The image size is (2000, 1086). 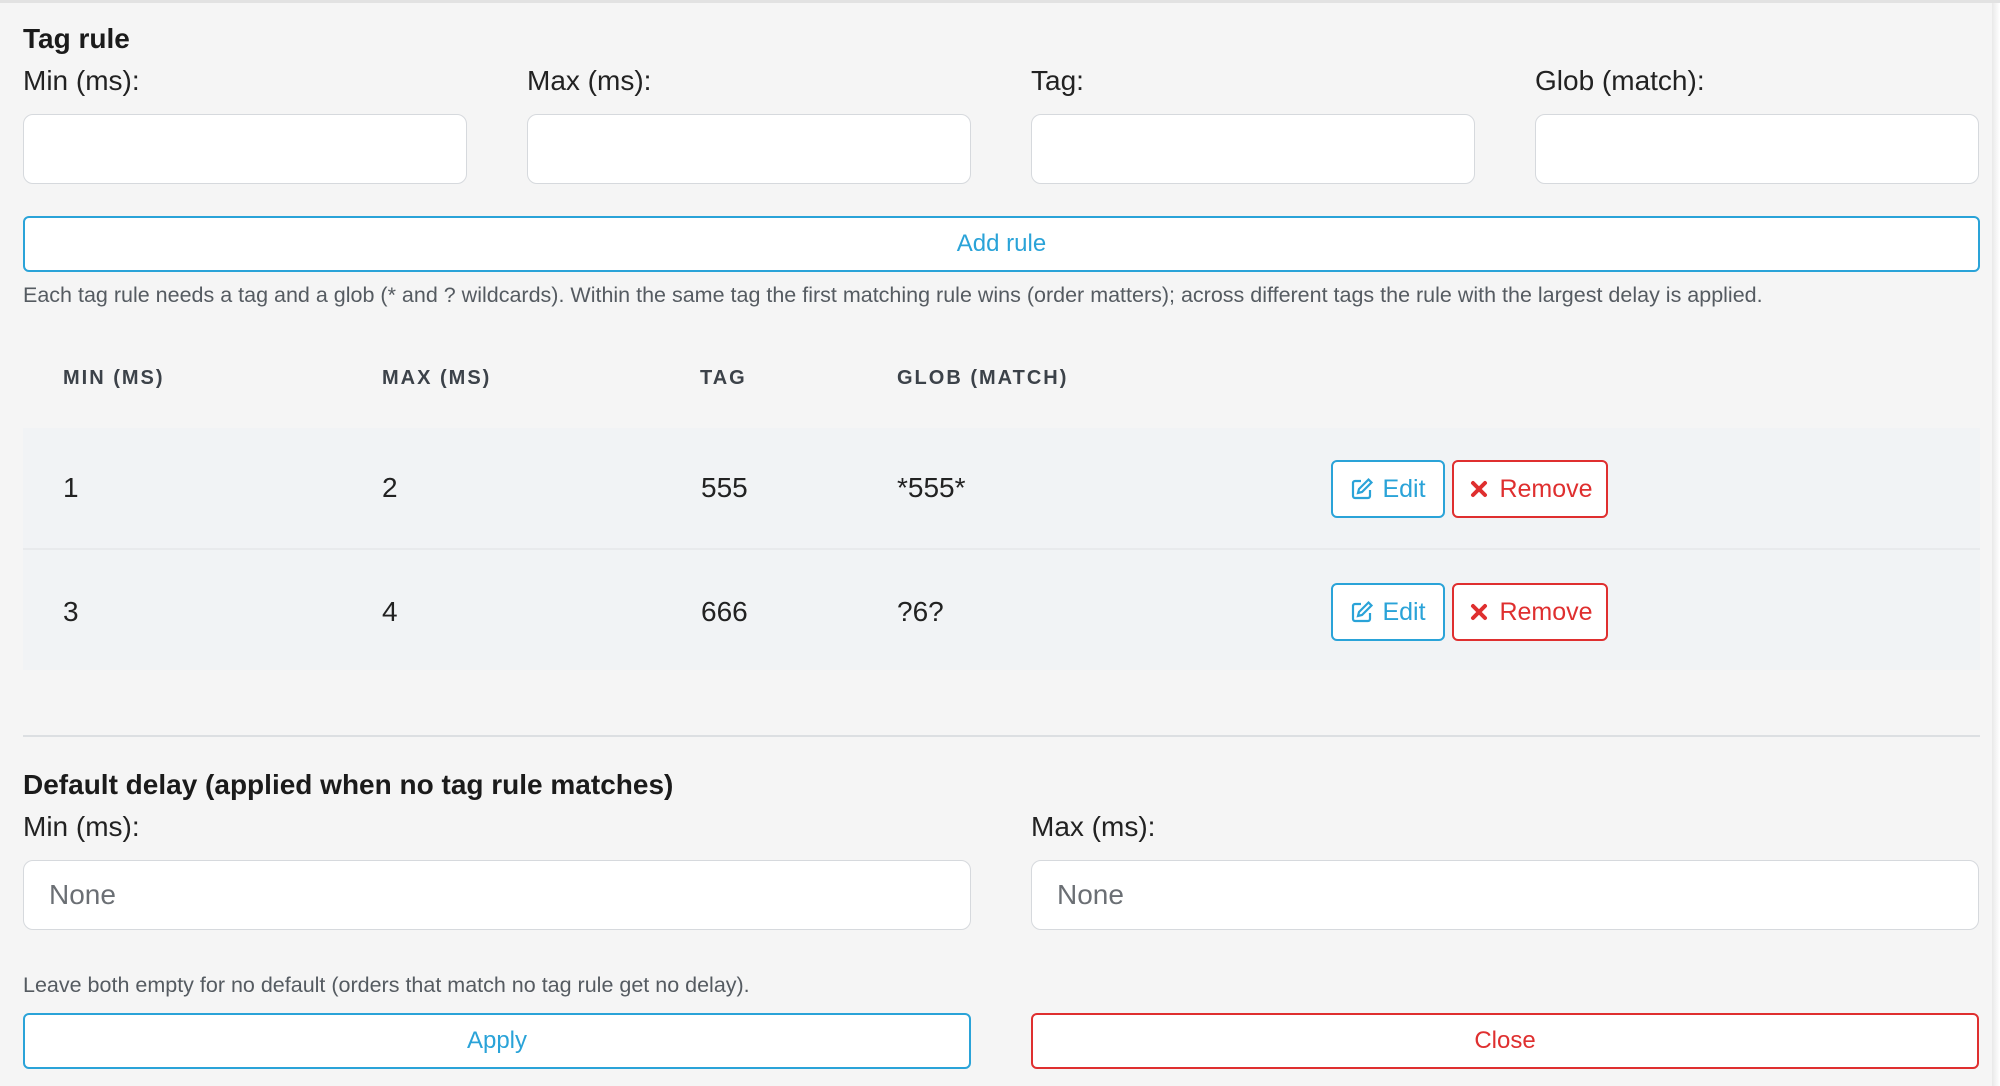 I want to click on default-min-label: Min (ms):, so click(x=81, y=826).